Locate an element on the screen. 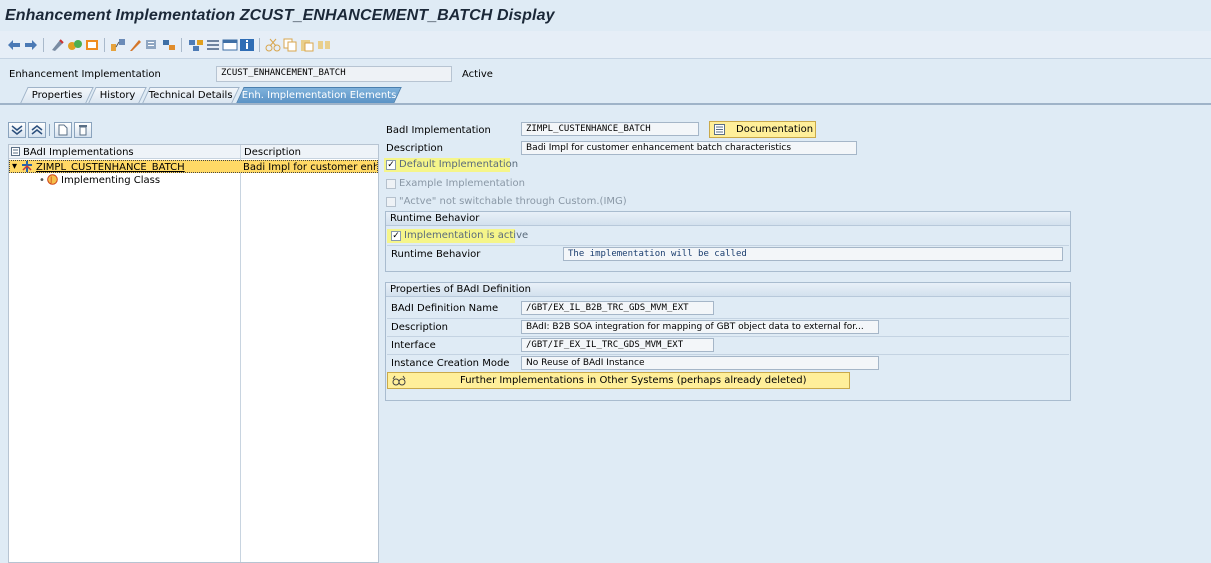  instance-creation-mode-field: No Reuse of BAdI Instance is located at coordinates (700, 363).